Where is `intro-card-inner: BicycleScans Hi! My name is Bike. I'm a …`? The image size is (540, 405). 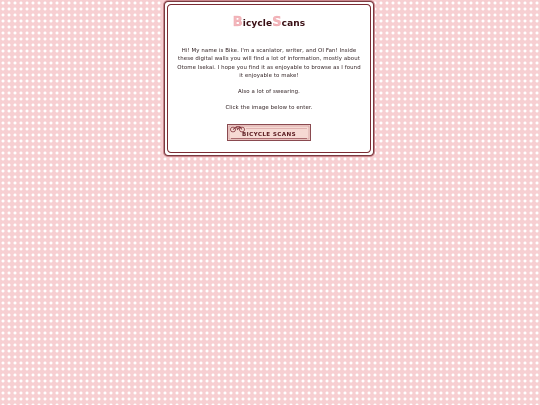 intro-card-inner: BicycleScans Hi! My name is Bike. I'm a … is located at coordinates (269, 78).